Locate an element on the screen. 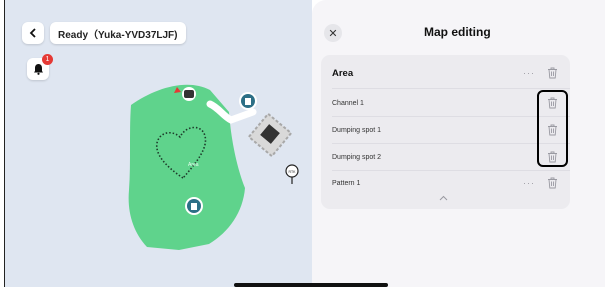  close-icon: ✕ is located at coordinates (333, 33).